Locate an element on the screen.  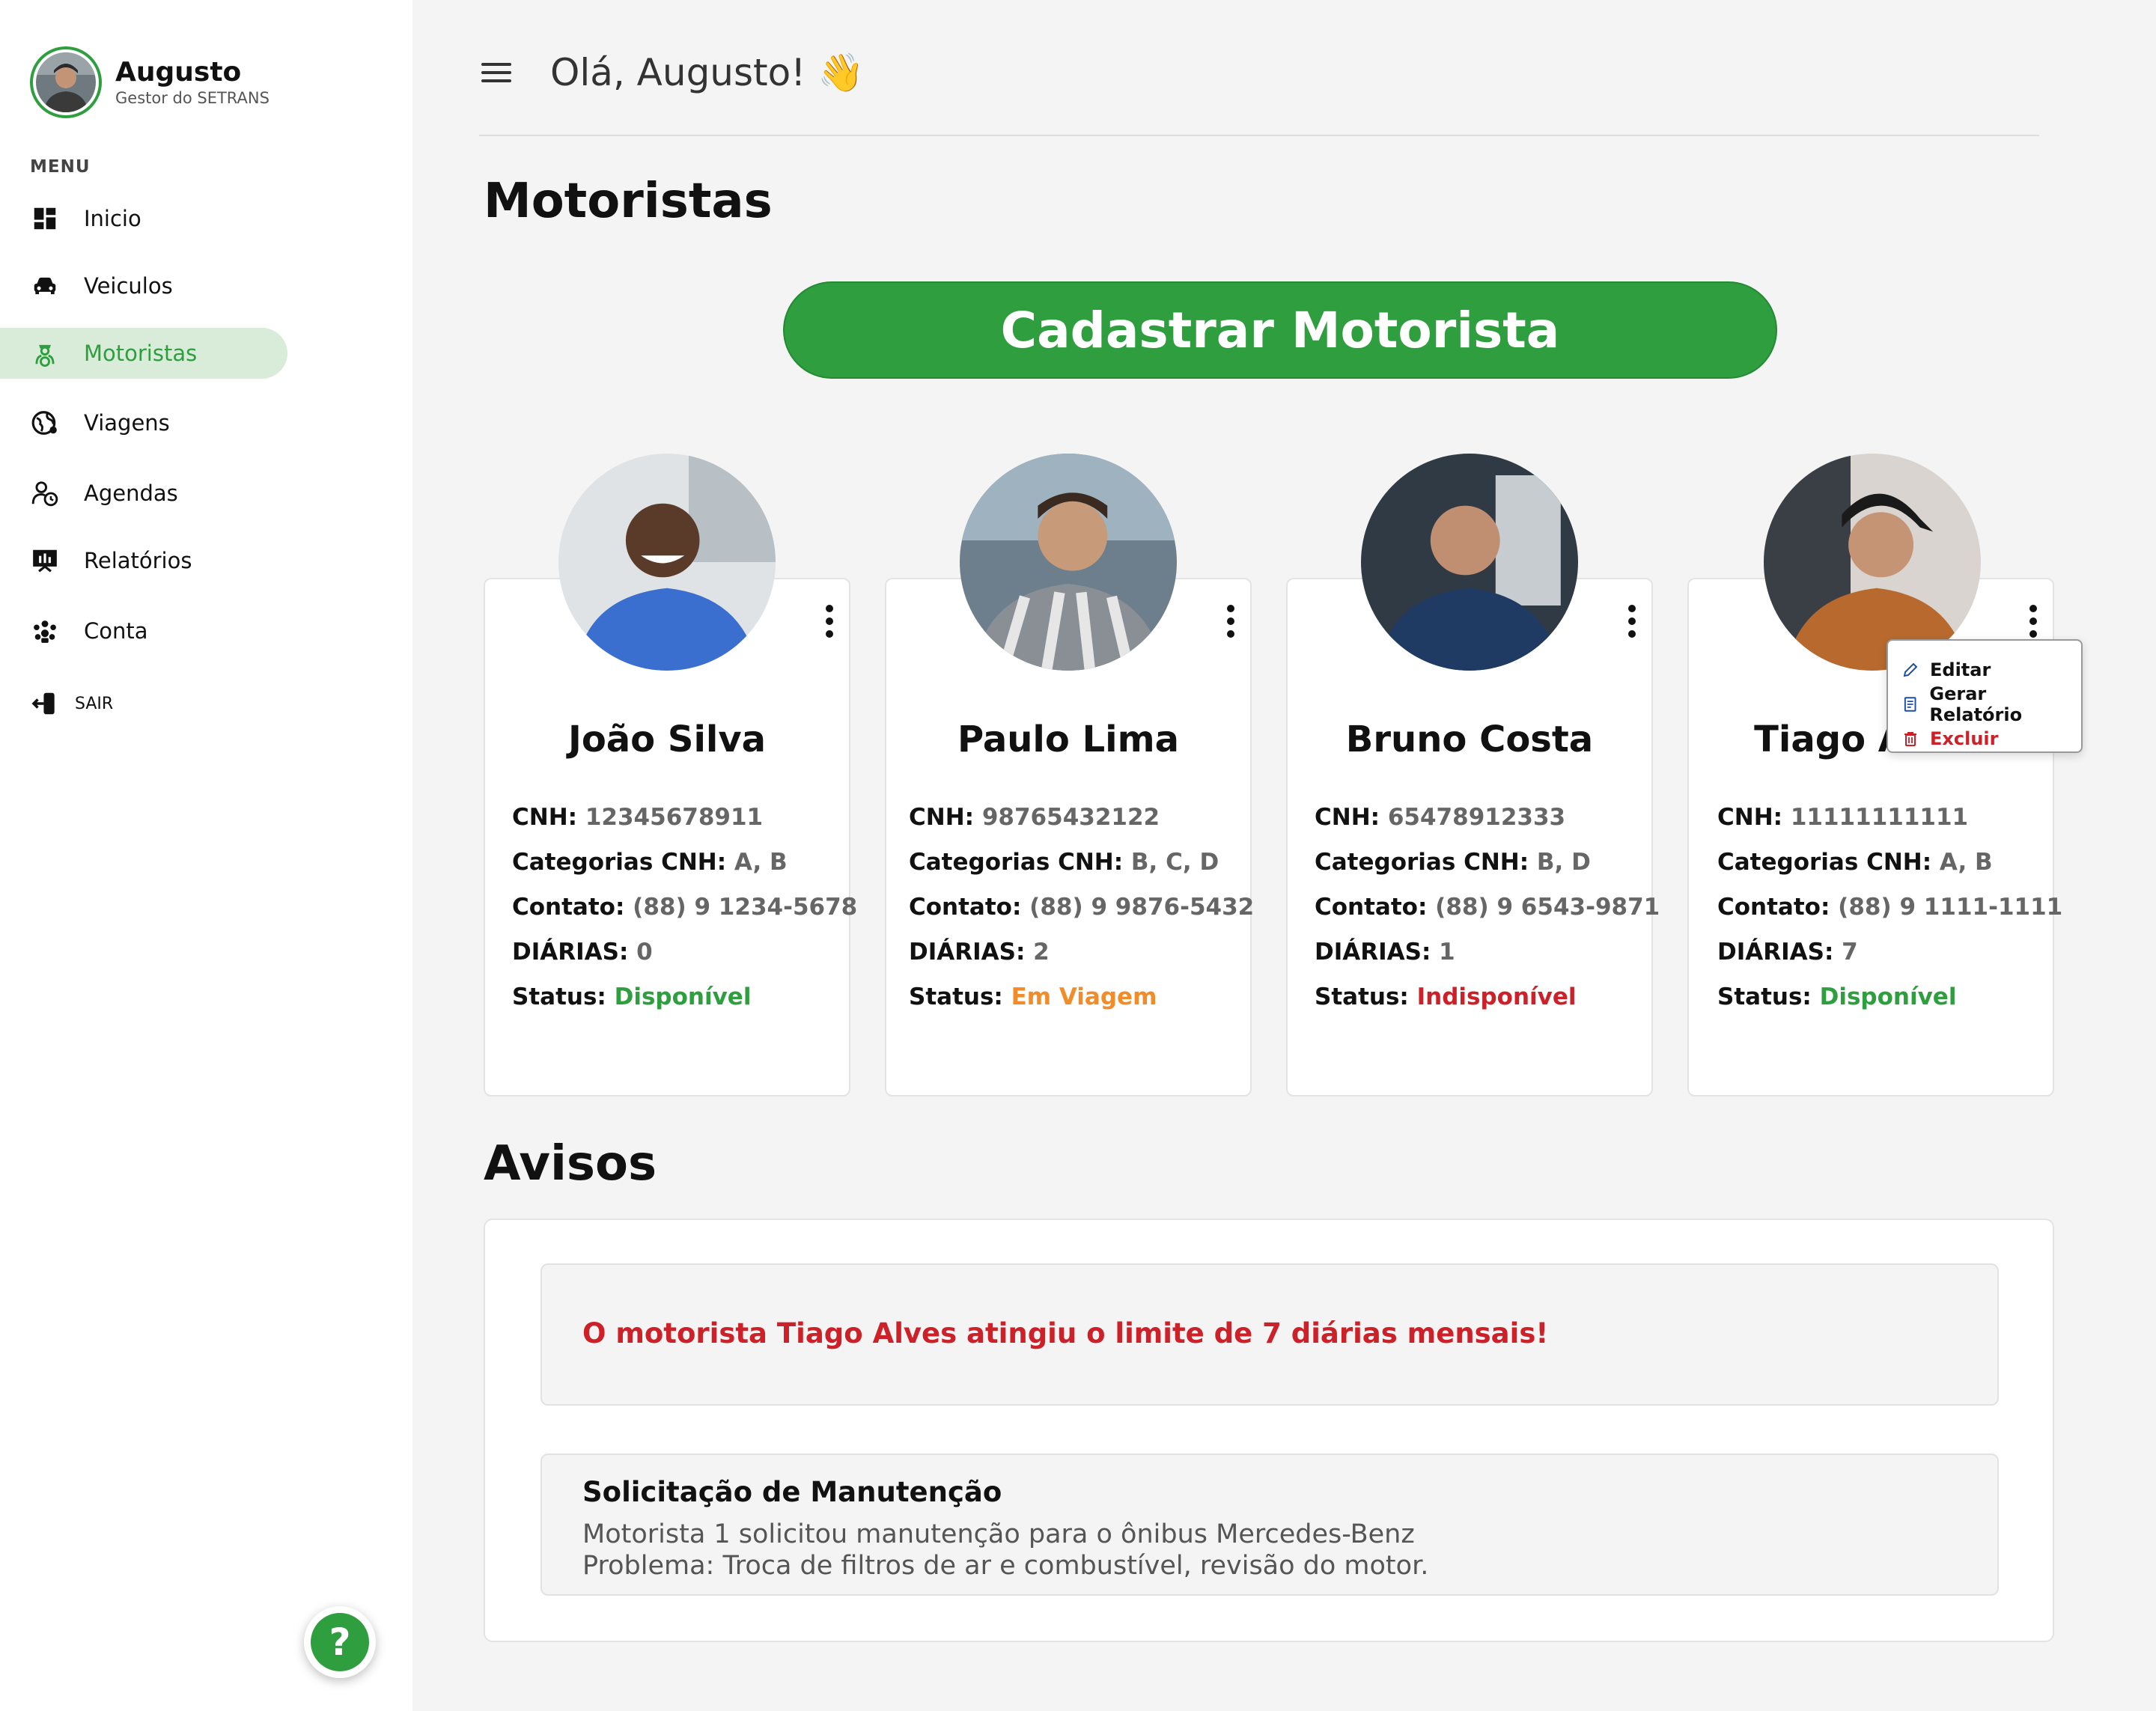
logout-button: SAIR is located at coordinates (143, 704).